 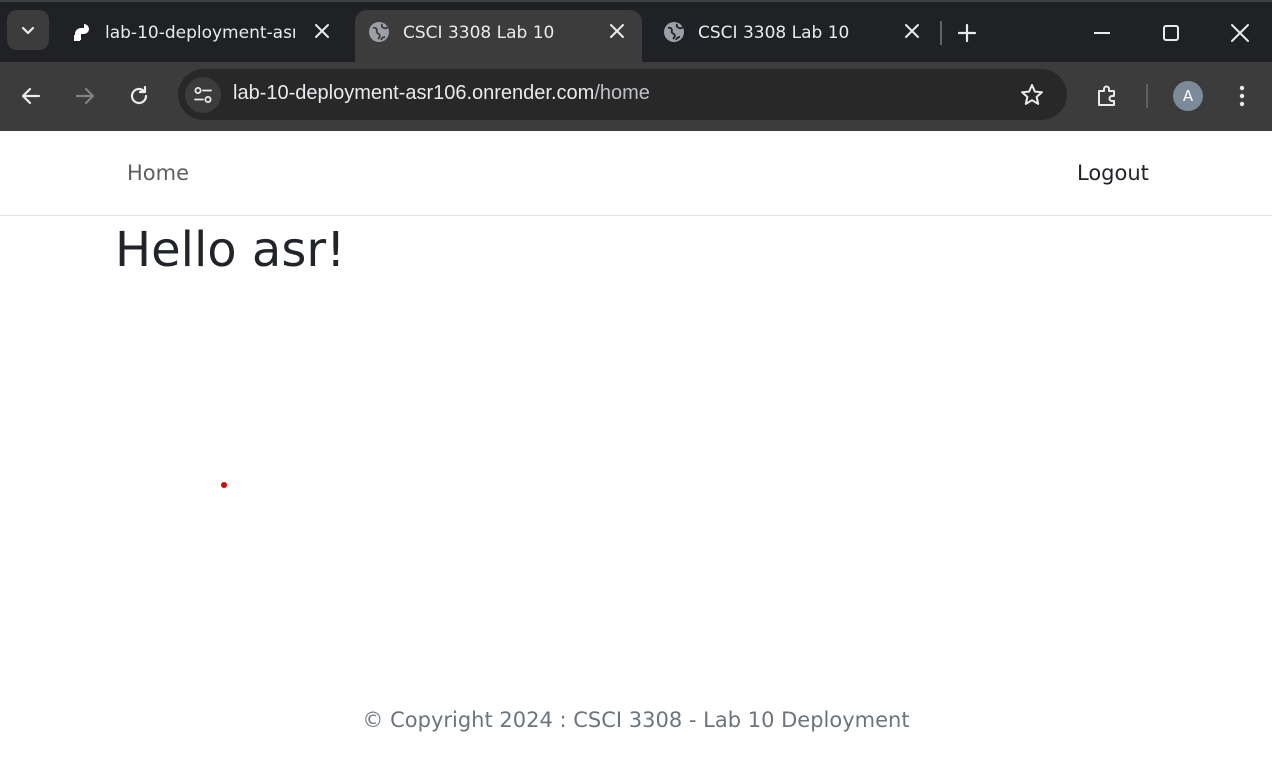 I want to click on tab-csci-lab: CSCI 3308 Lab 10, so click(x=792, y=37).